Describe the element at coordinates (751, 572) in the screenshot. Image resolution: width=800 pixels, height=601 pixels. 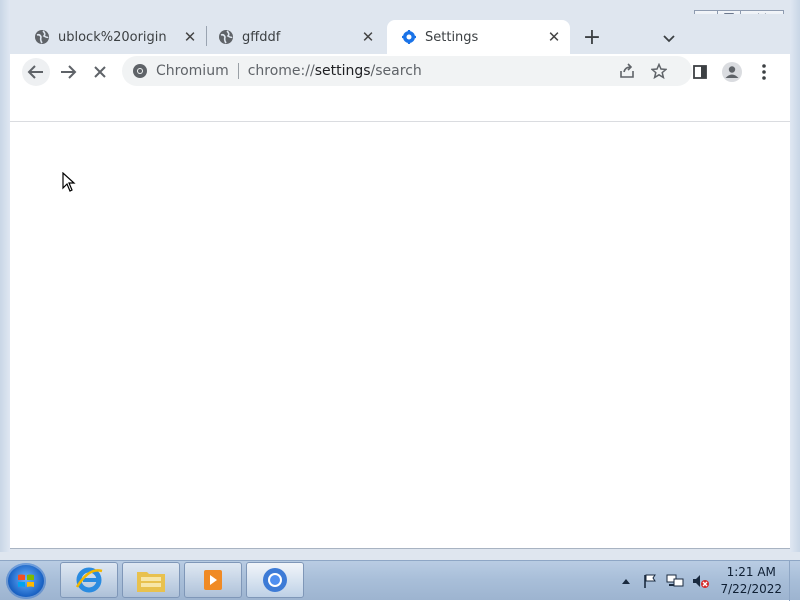
I see `clock-time: 1:21 AM` at that location.